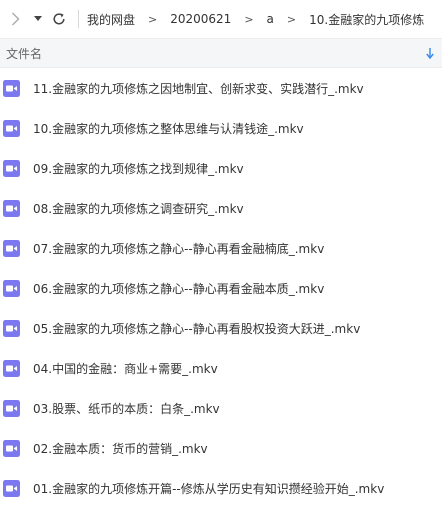 Image resolution: width=442 pixels, height=518 pixels. What do you see at coordinates (179, 248) in the screenshot?
I see `file-name: 07.金融家的九项修炼之静心--静心再看金融楠底_.mkv` at bounding box center [179, 248].